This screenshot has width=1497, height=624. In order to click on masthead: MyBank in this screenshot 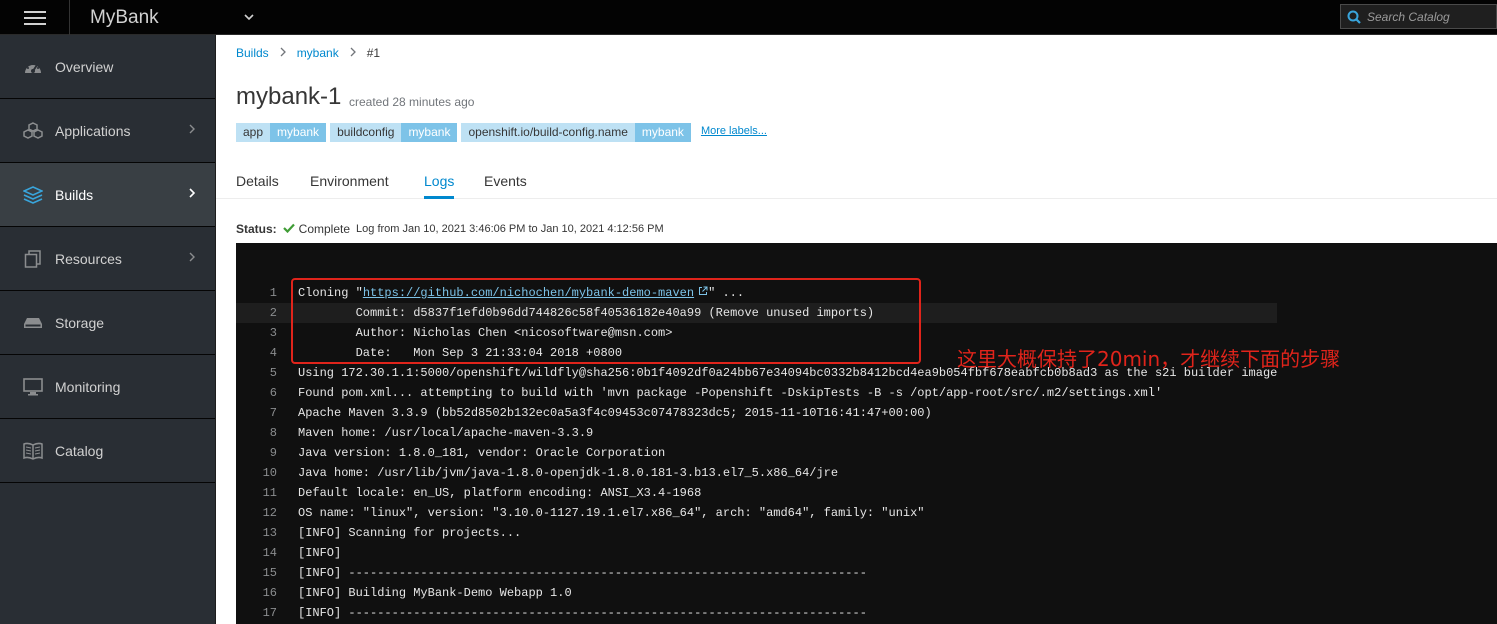, I will do `click(748, 17)`.